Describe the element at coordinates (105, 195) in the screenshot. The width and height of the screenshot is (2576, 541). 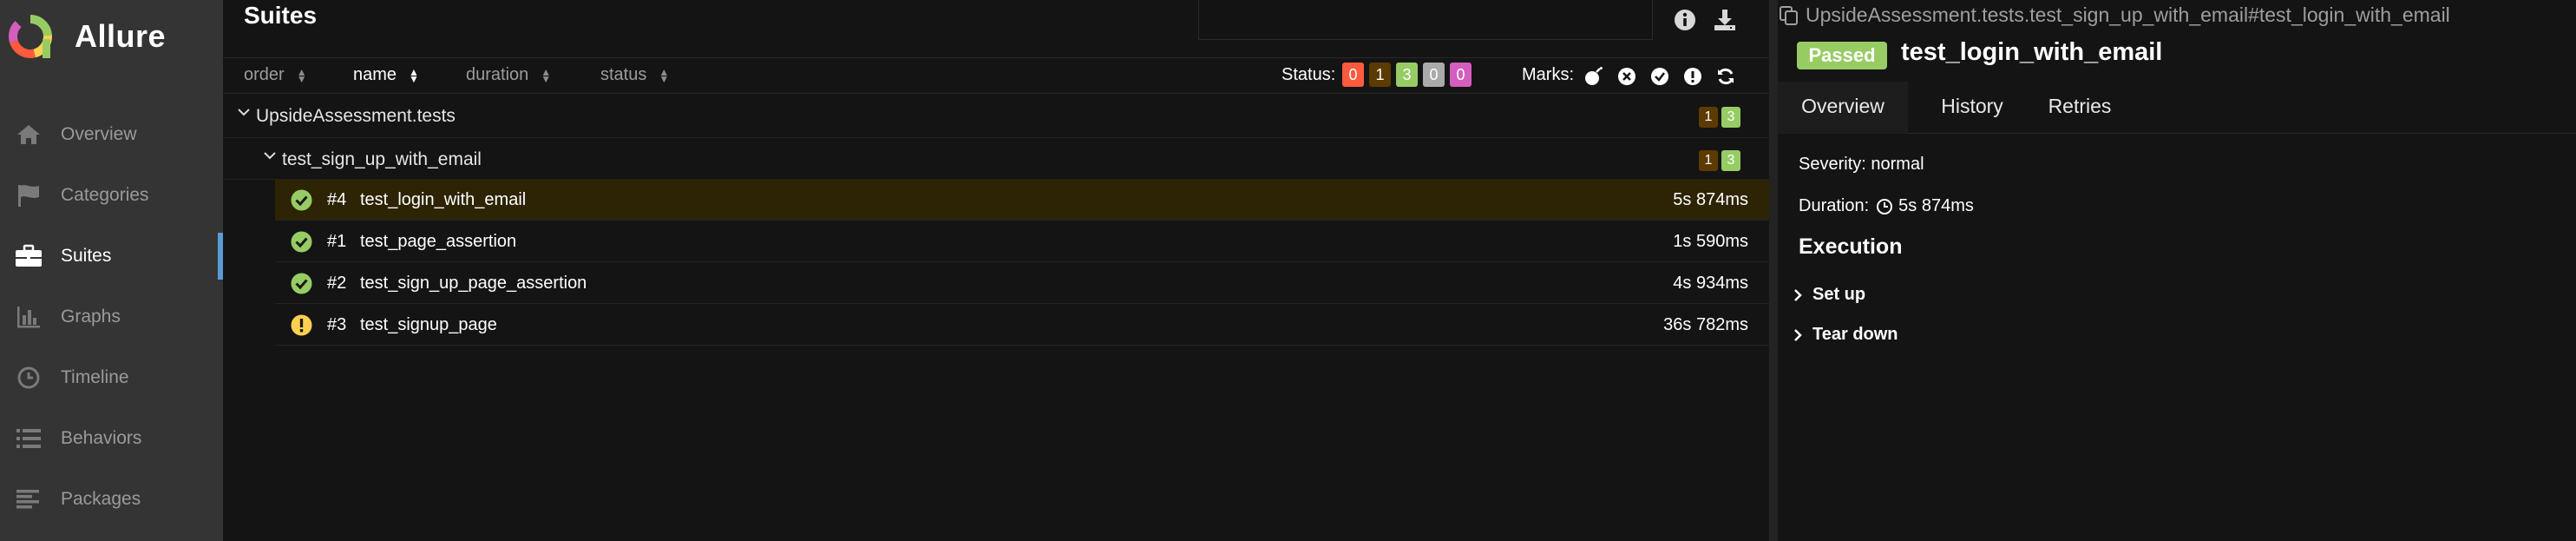
I see `sidebar-item-label: Categories` at that location.